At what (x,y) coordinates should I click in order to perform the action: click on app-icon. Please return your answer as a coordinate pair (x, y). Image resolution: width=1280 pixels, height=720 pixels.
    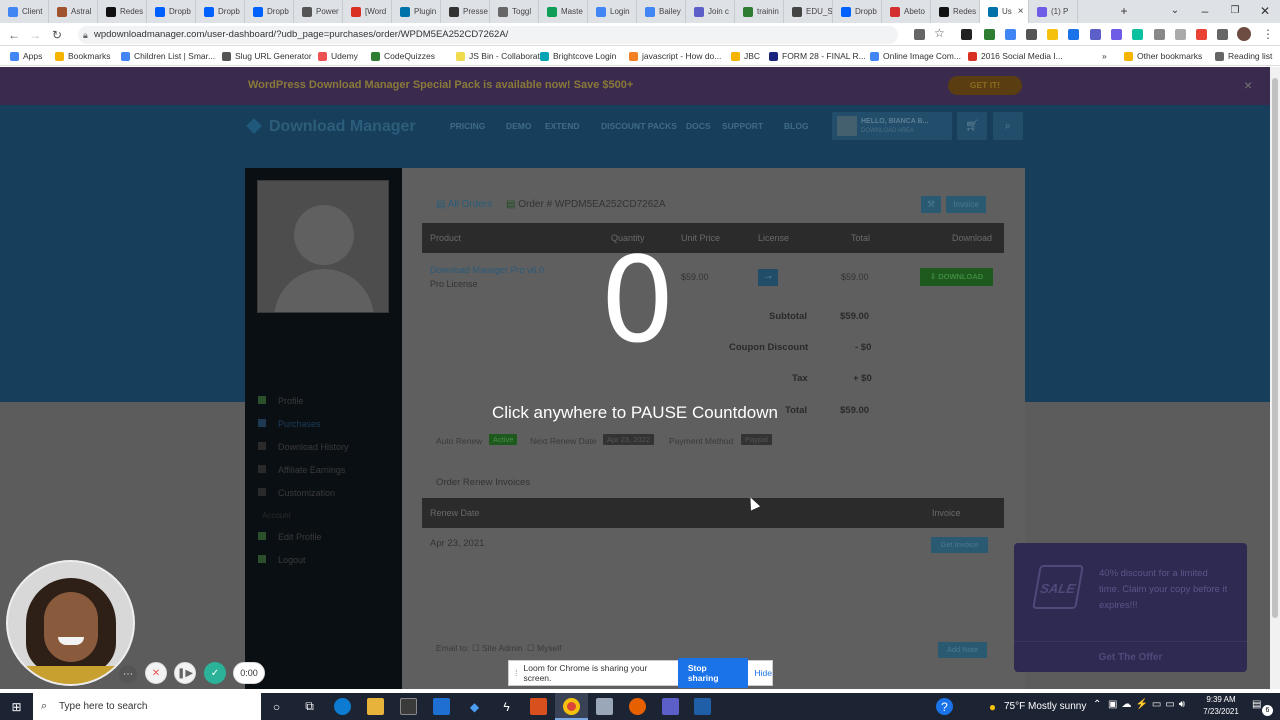
    Looking at the image, I should click on (702, 706).